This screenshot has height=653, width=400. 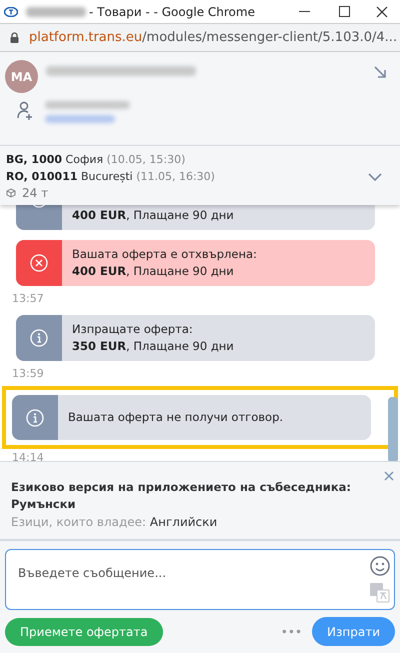 What do you see at coordinates (21, 76) in the screenshot?
I see `avatar: MA` at bounding box center [21, 76].